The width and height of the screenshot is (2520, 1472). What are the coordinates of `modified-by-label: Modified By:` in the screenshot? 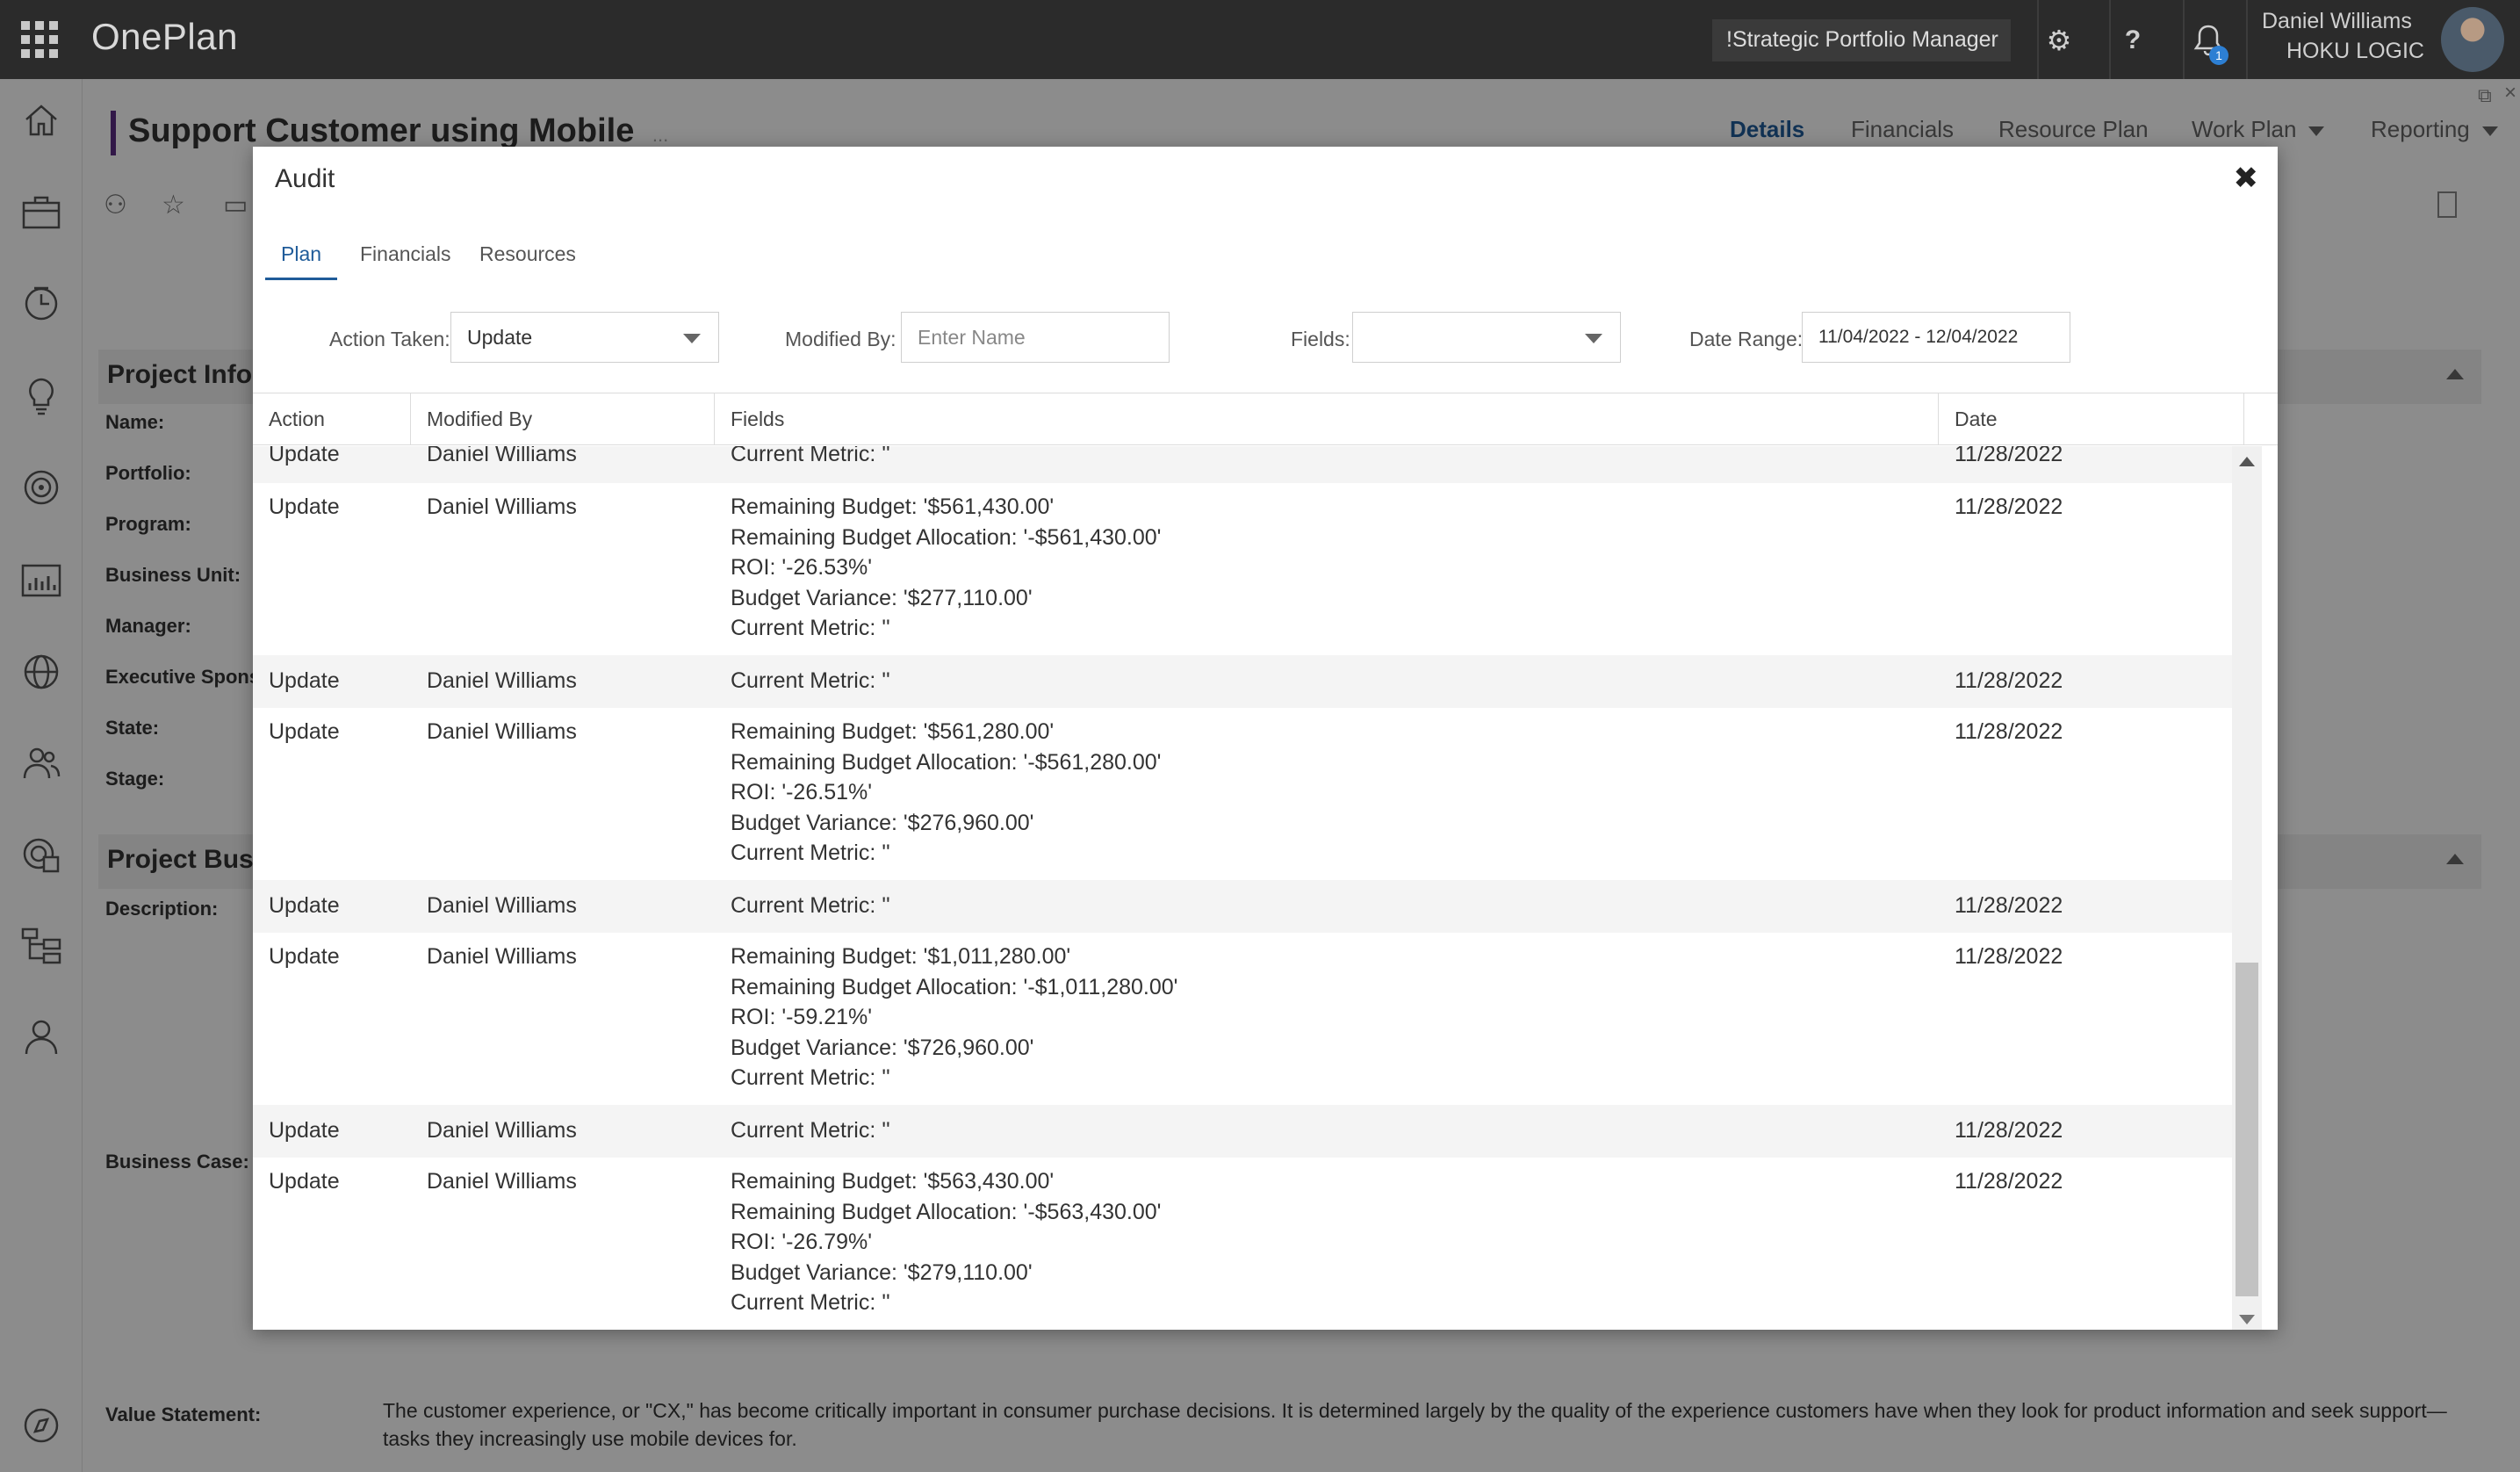 It's located at (840, 339).